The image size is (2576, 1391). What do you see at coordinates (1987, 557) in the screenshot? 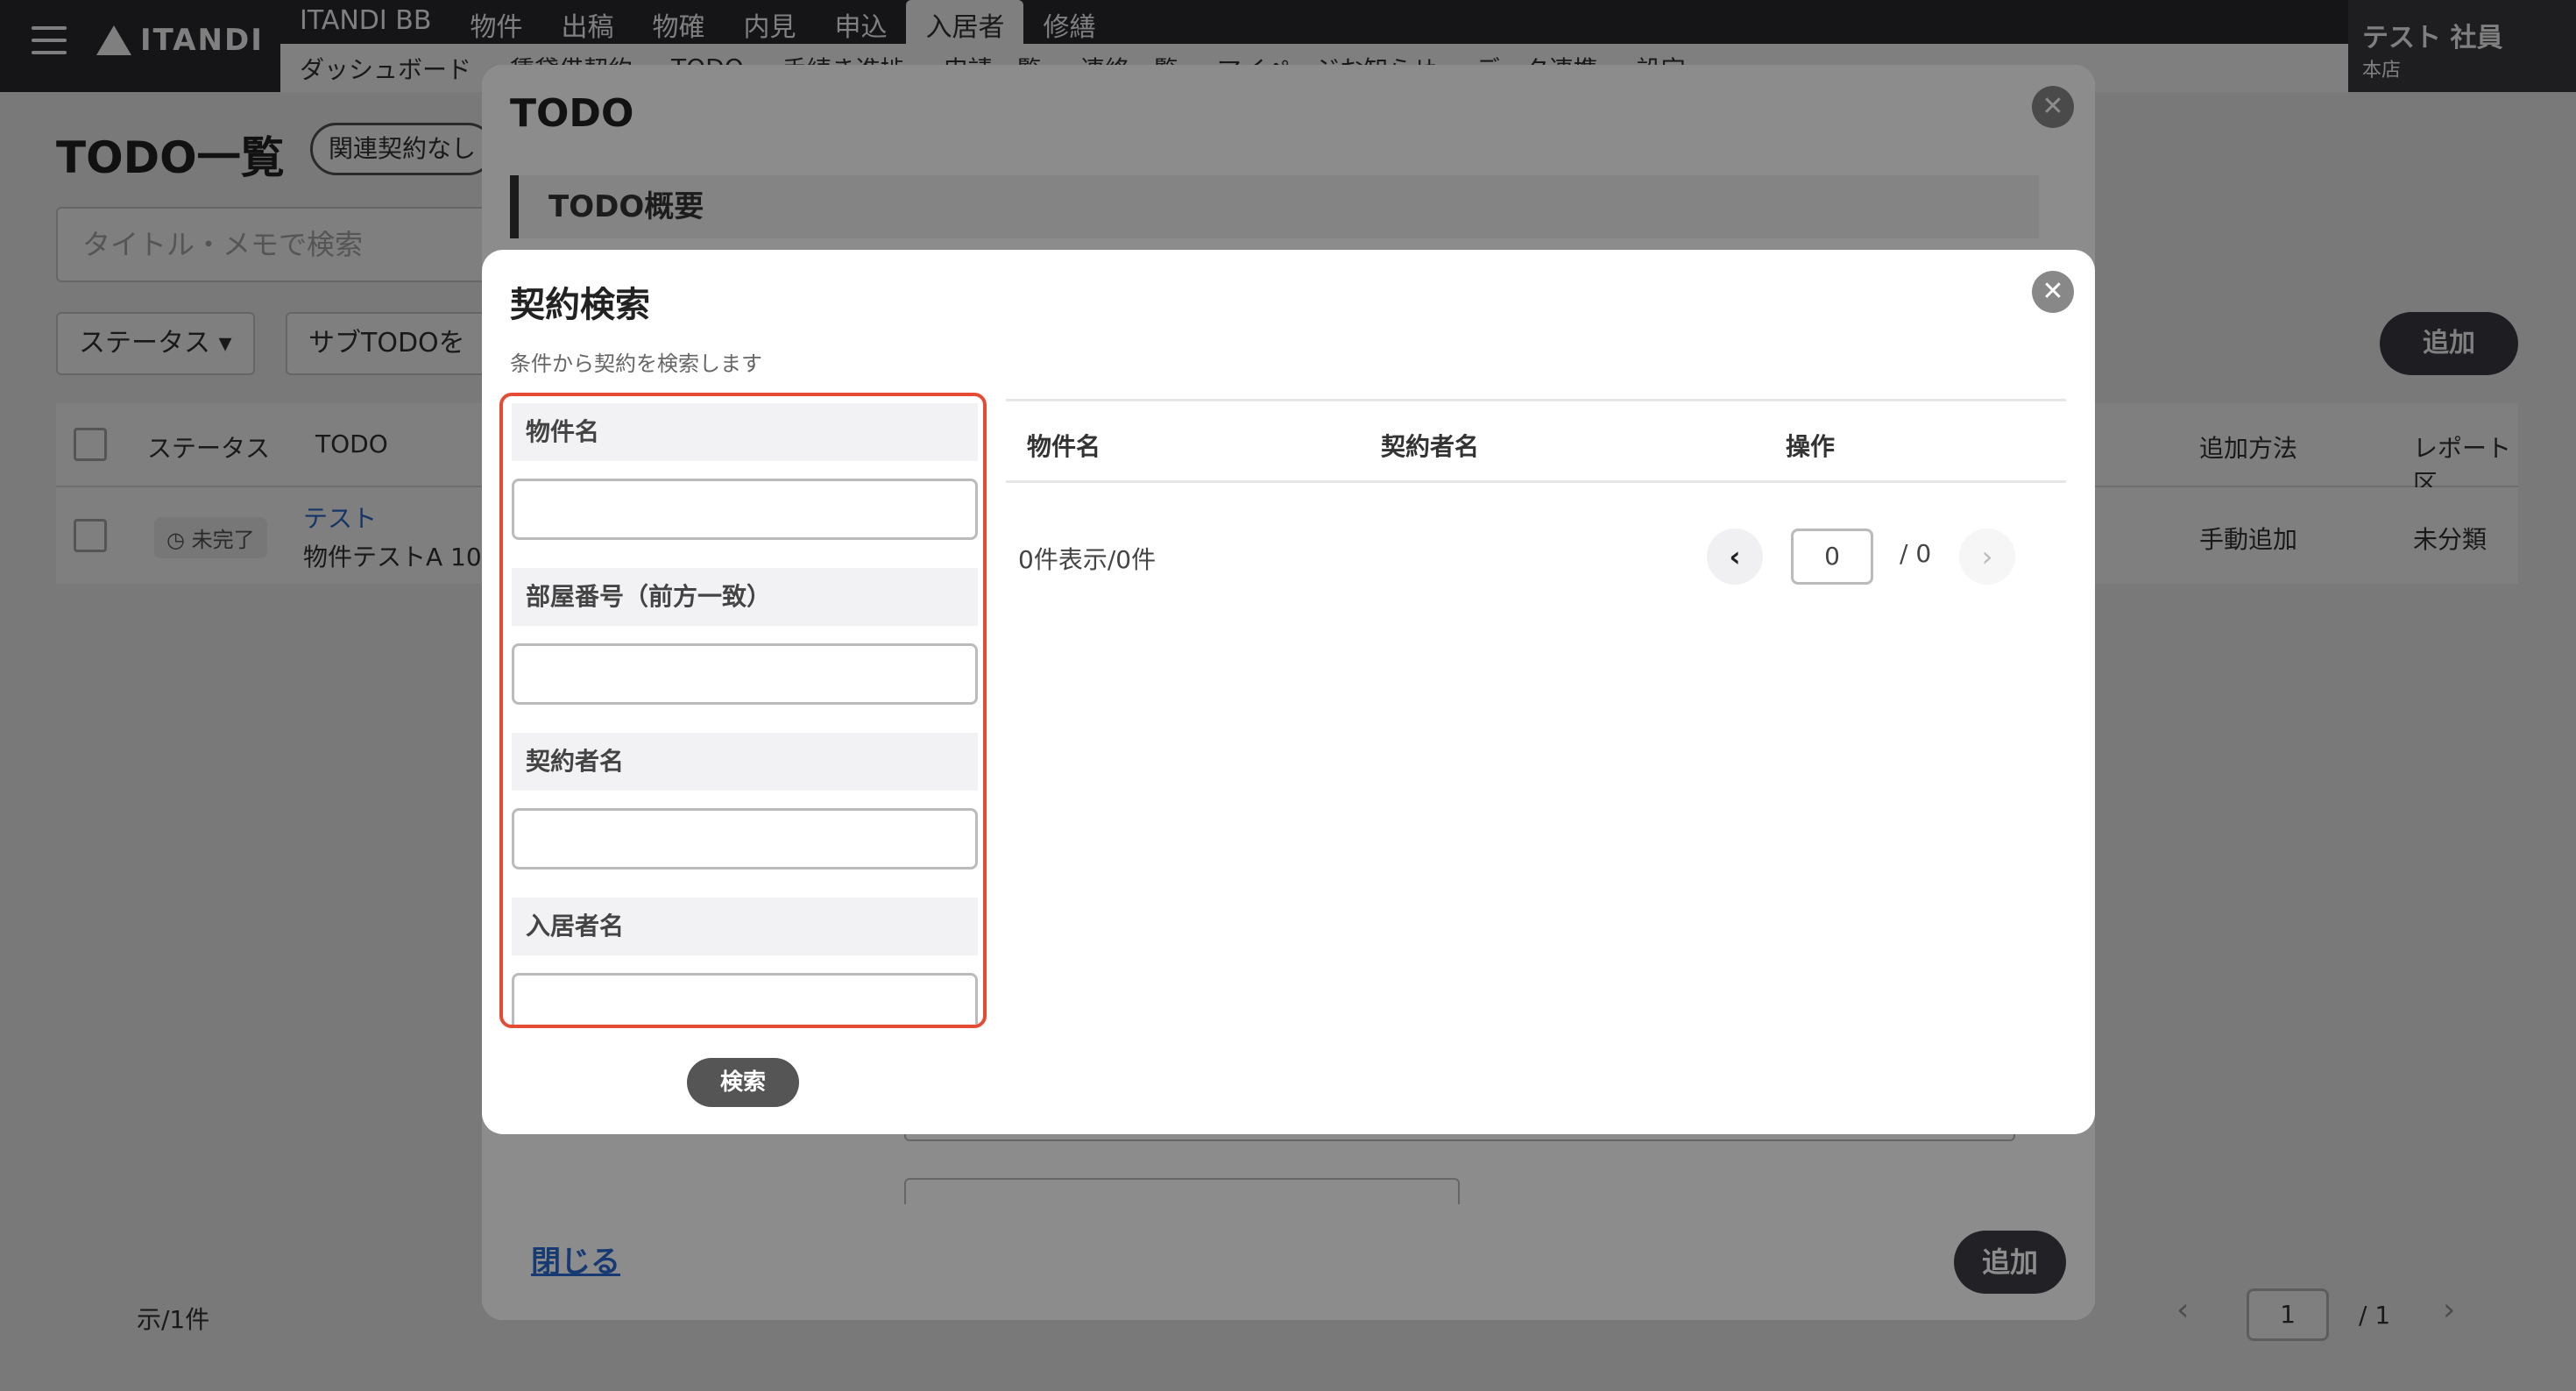
I see `chevron-right-icon: ›` at bounding box center [1987, 557].